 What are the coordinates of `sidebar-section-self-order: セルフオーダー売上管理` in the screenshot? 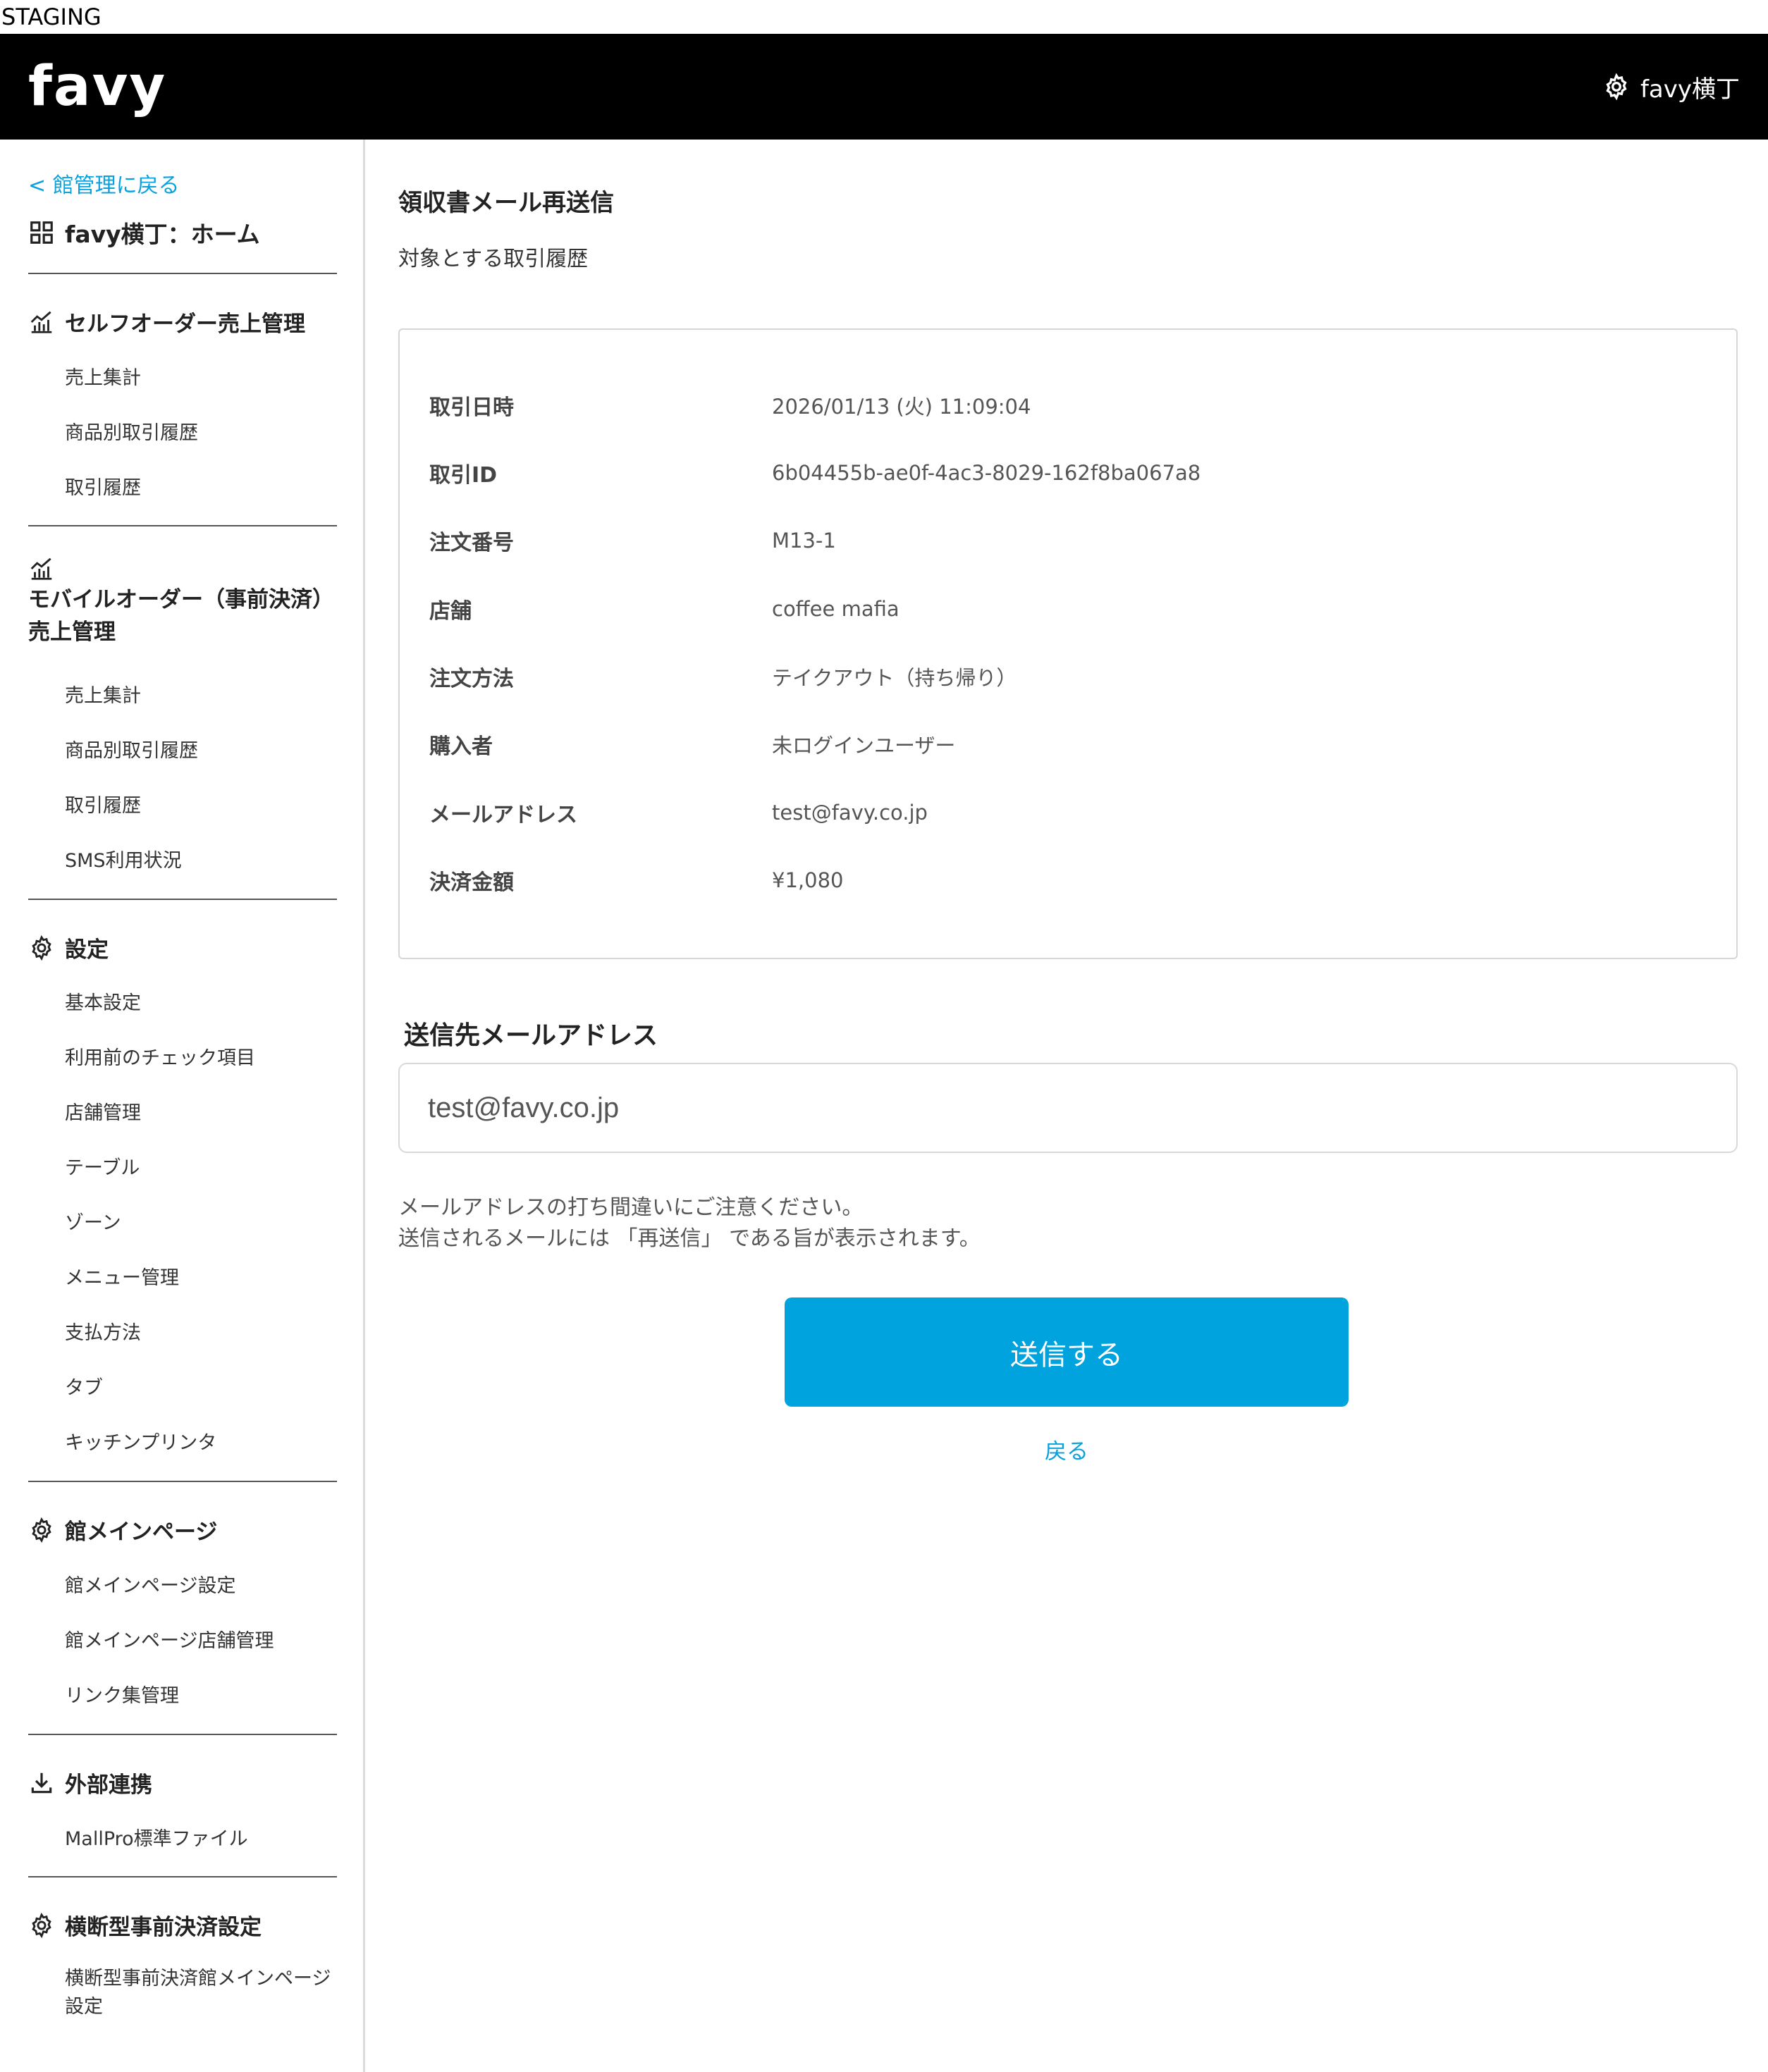 It's located at (167, 322).